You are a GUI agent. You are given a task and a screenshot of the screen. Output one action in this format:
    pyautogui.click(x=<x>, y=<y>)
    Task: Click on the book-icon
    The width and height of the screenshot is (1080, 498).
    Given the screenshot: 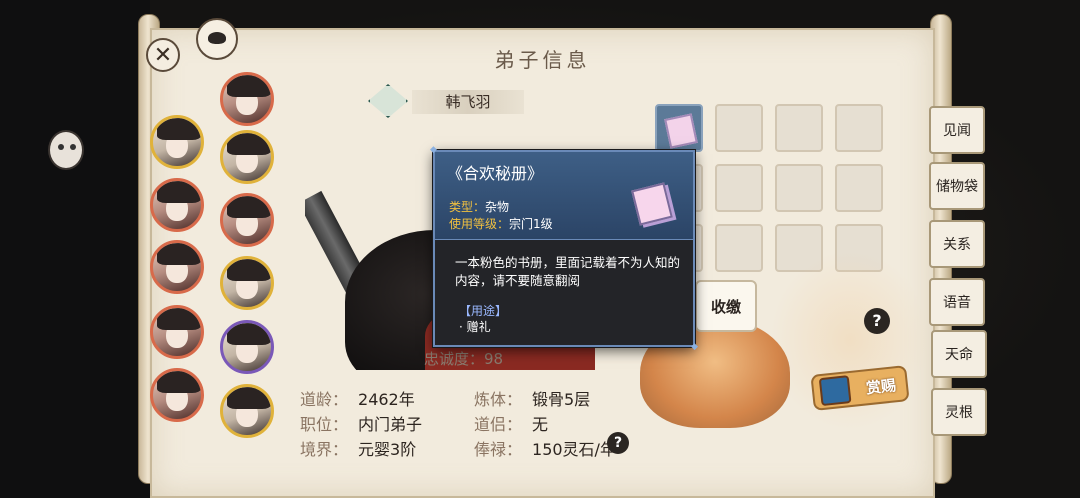 What is the action you would take?
    pyautogui.click(x=652, y=204)
    